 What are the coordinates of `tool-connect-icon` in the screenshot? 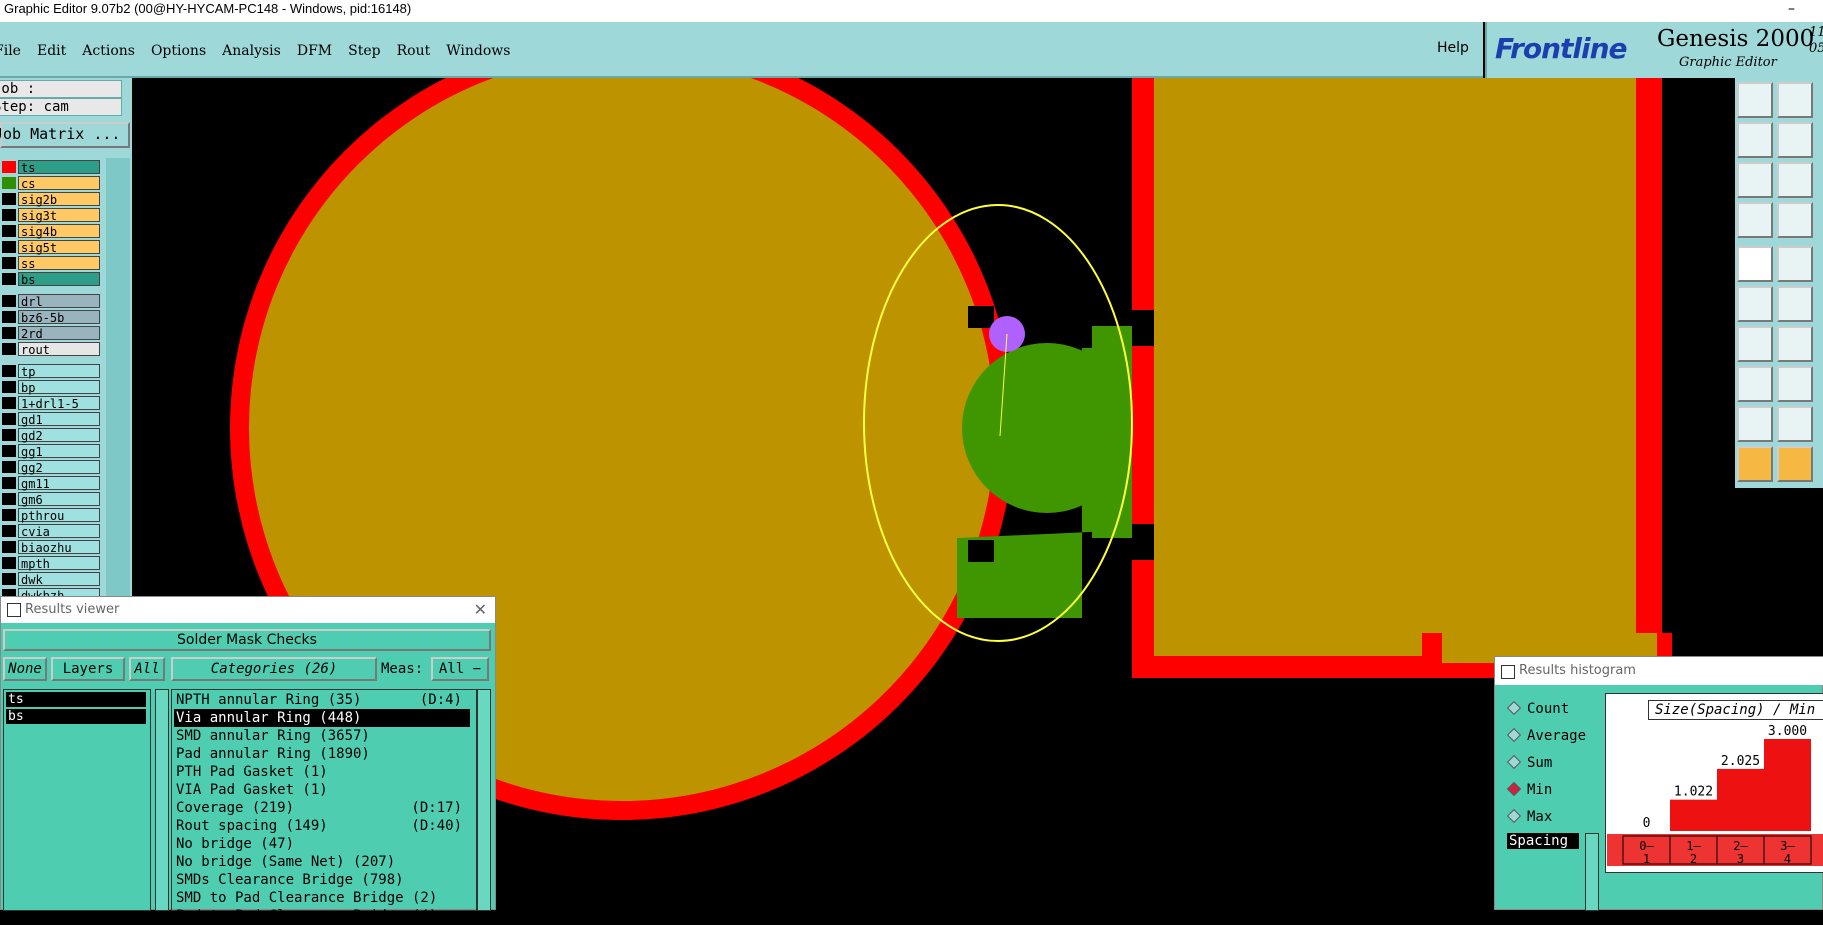 It's located at (1755, 304).